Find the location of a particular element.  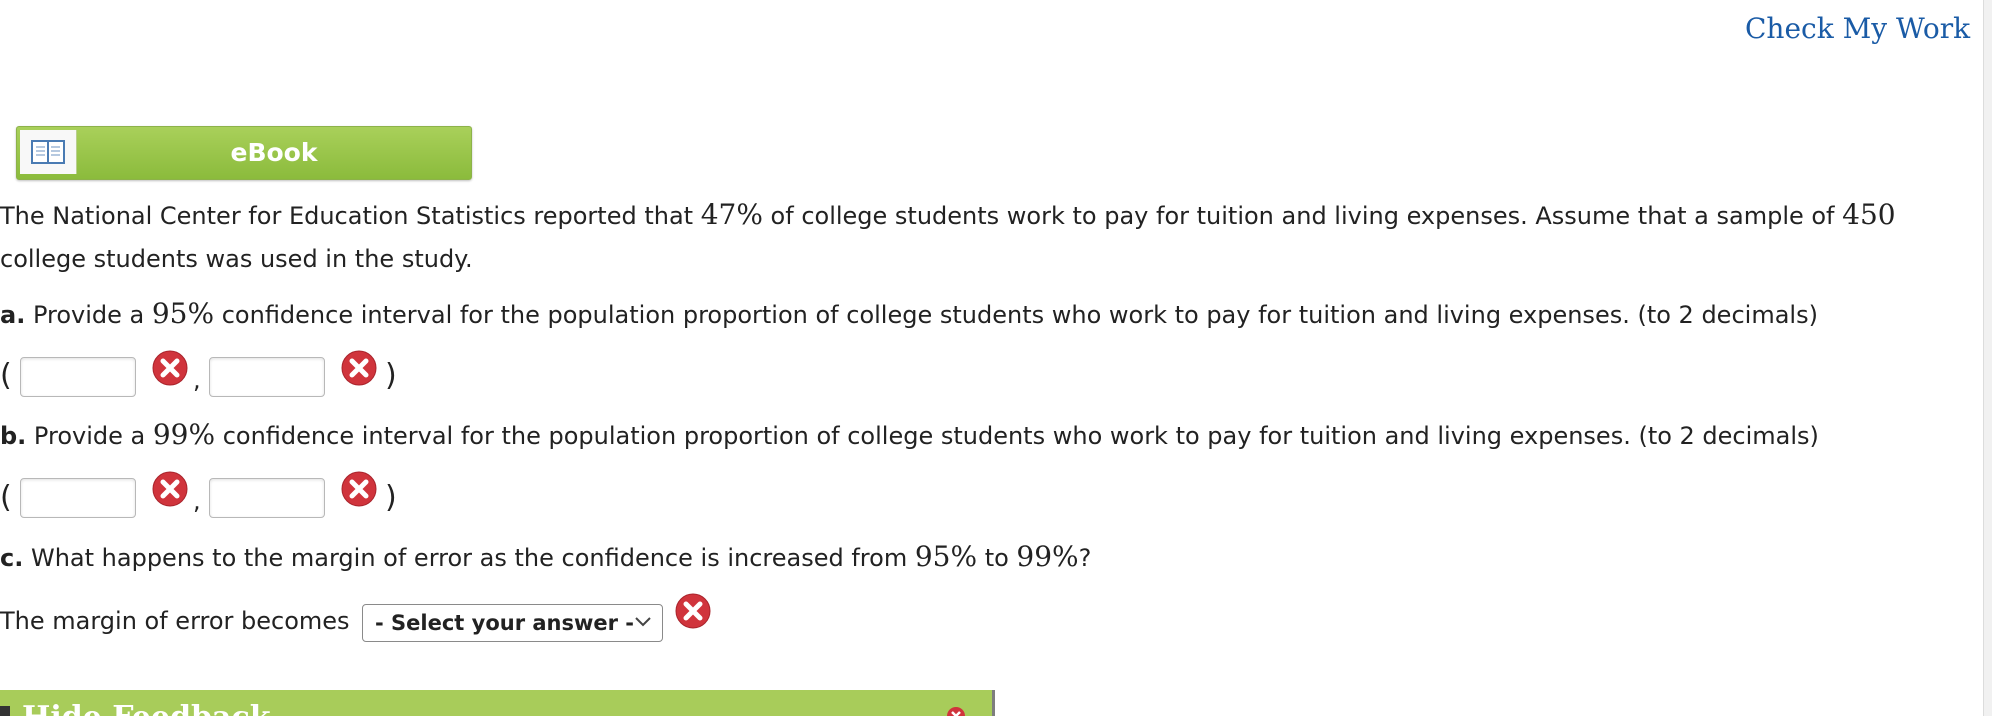

part-a-close-paren: ) is located at coordinates (391, 375).